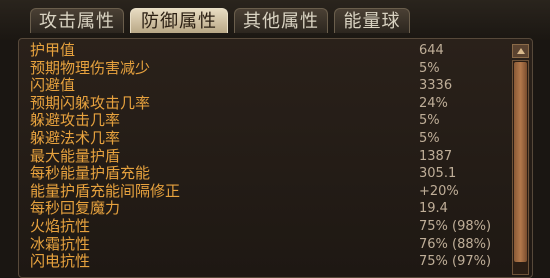 The height and width of the screenshot is (278, 550). I want to click on stat-label: 每秒能量护盾充能, so click(90, 173).